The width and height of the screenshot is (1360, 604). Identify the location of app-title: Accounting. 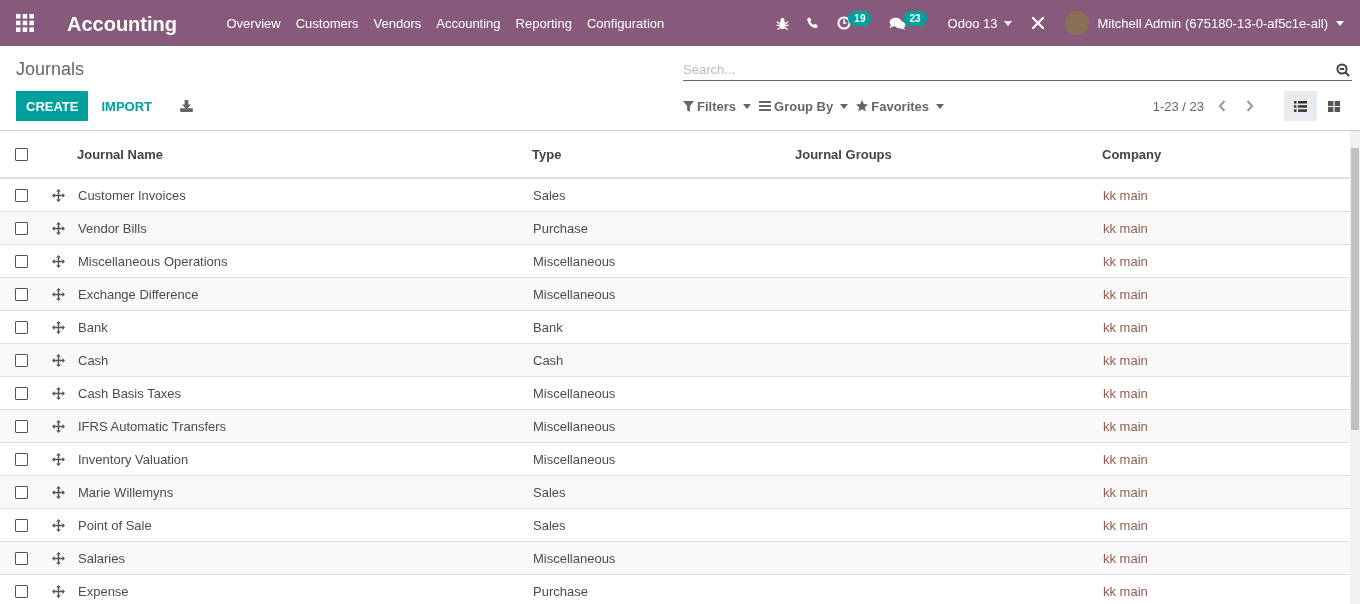
(122, 23).